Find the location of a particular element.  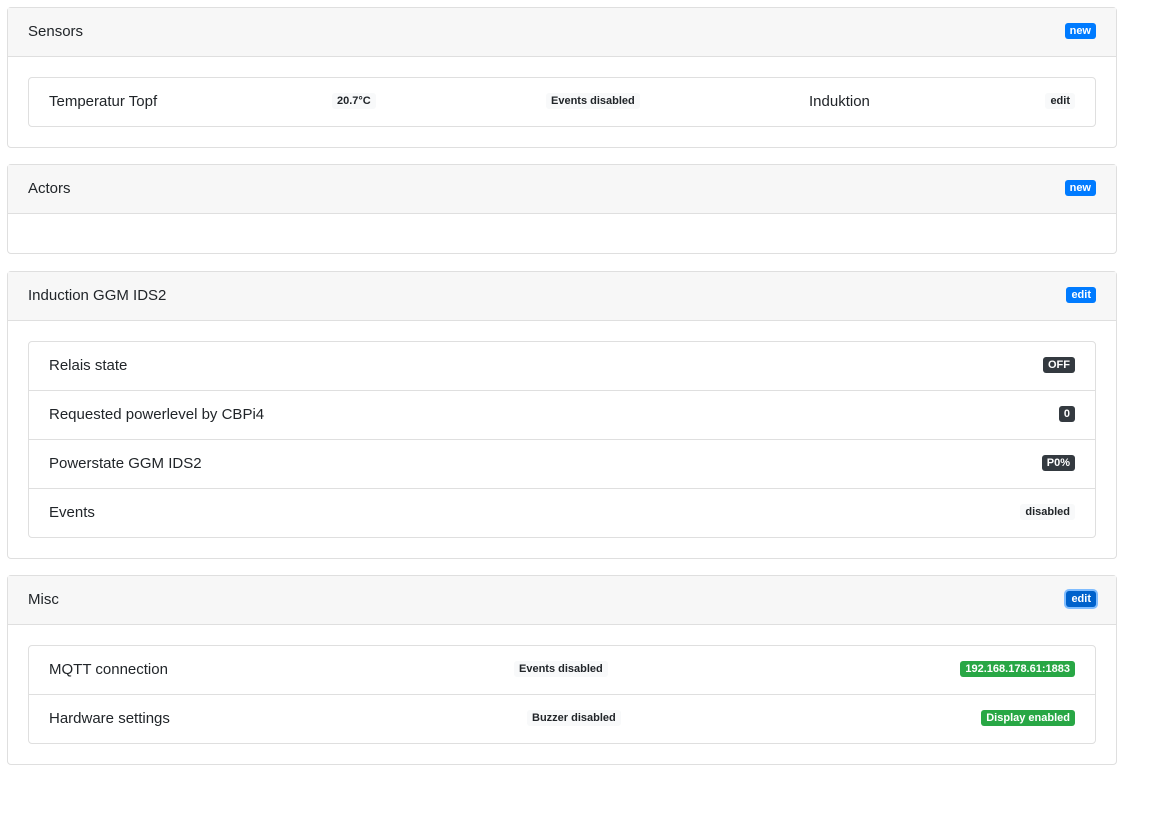

induction-title: Induction GGM IDS2 is located at coordinates (97, 295).